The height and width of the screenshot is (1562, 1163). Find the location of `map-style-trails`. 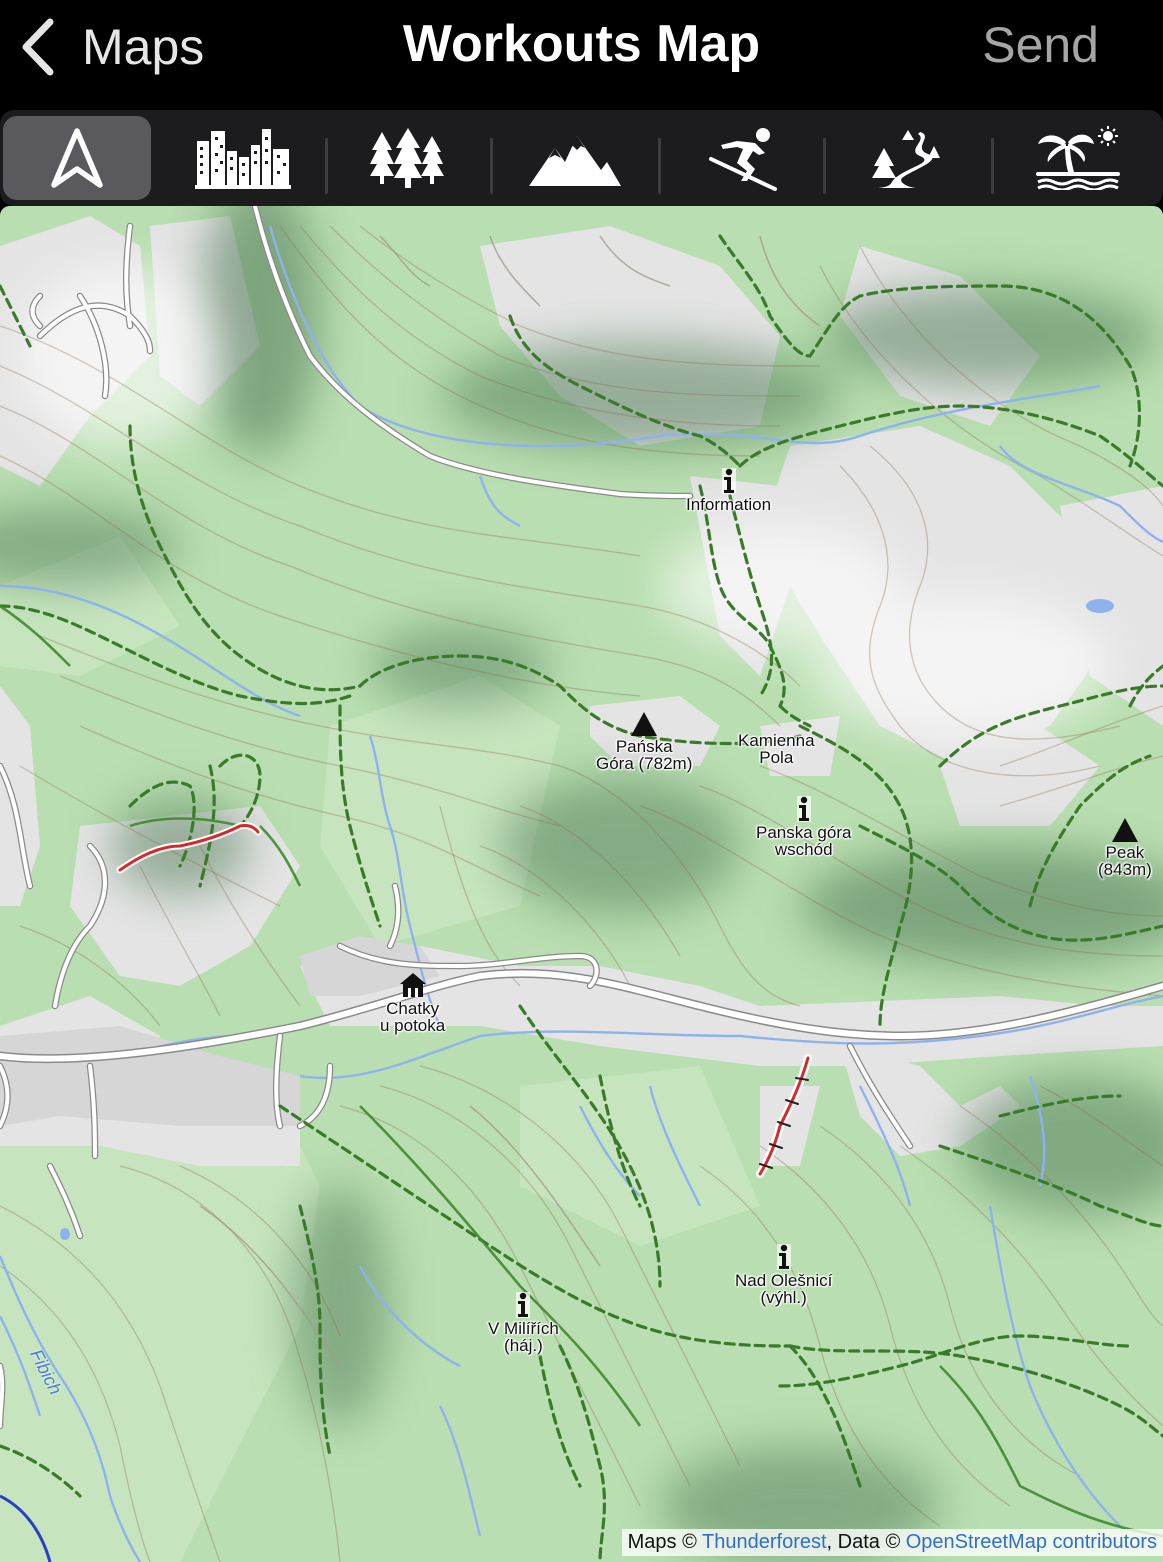

map-style-trails is located at coordinates (908, 158).